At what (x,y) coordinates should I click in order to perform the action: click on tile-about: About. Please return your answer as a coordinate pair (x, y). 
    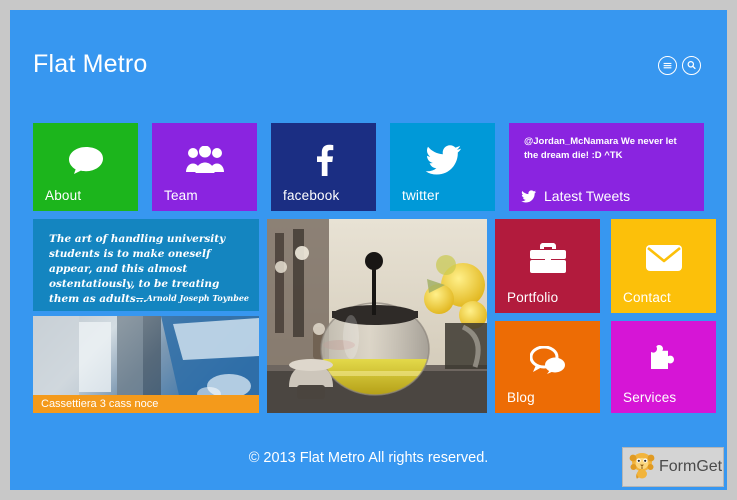
    Looking at the image, I should click on (85, 167).